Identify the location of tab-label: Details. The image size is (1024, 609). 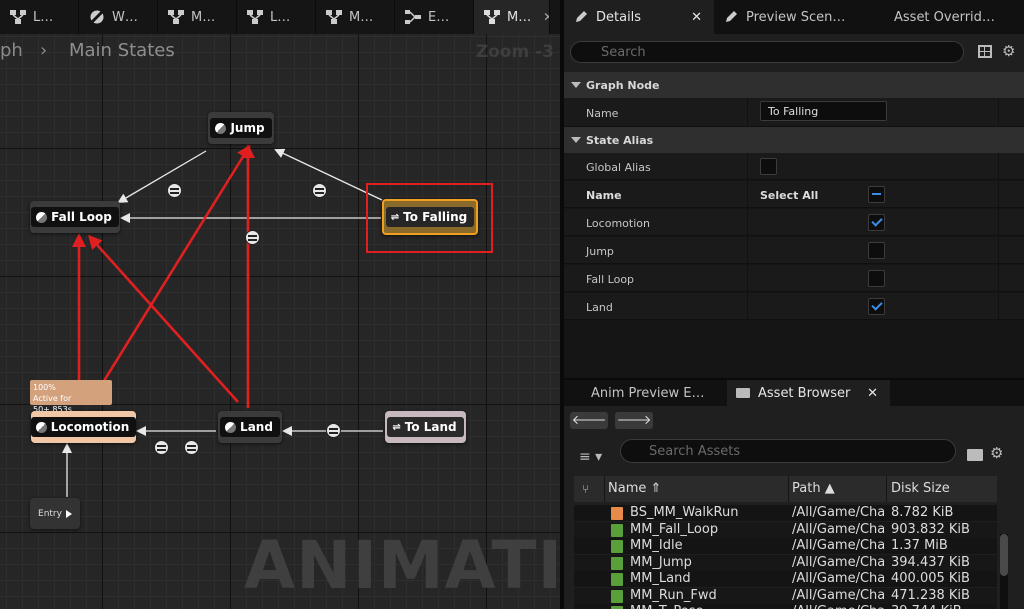
(619, 17).